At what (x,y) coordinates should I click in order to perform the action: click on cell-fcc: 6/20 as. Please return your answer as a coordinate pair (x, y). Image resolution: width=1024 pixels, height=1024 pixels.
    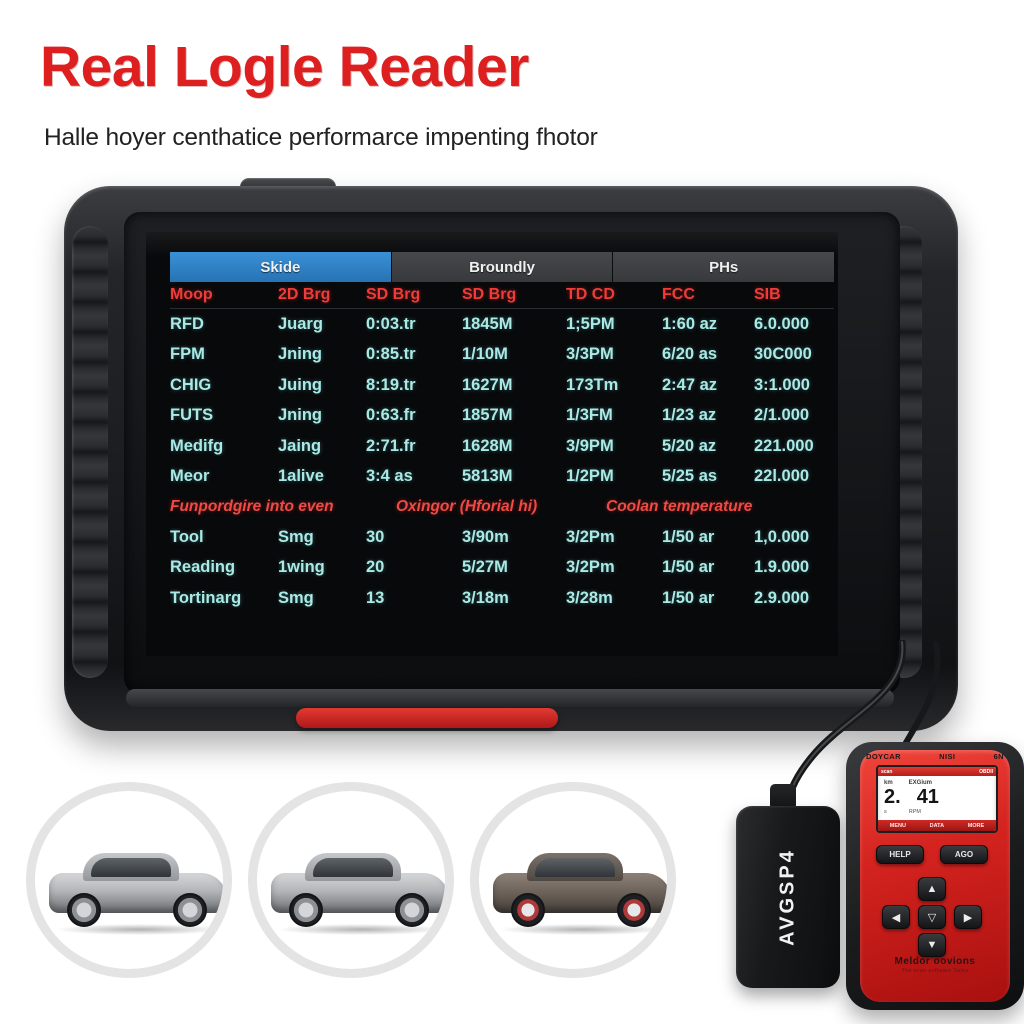
    Looking at the image, I should click on (690, 354).